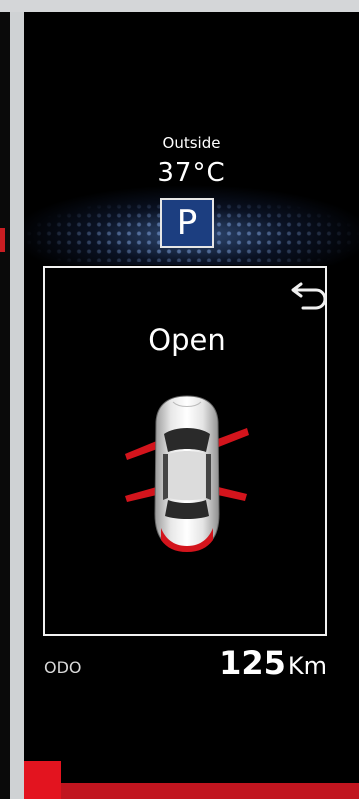  I want to click on car-top-view-icon, so click(187, 473).